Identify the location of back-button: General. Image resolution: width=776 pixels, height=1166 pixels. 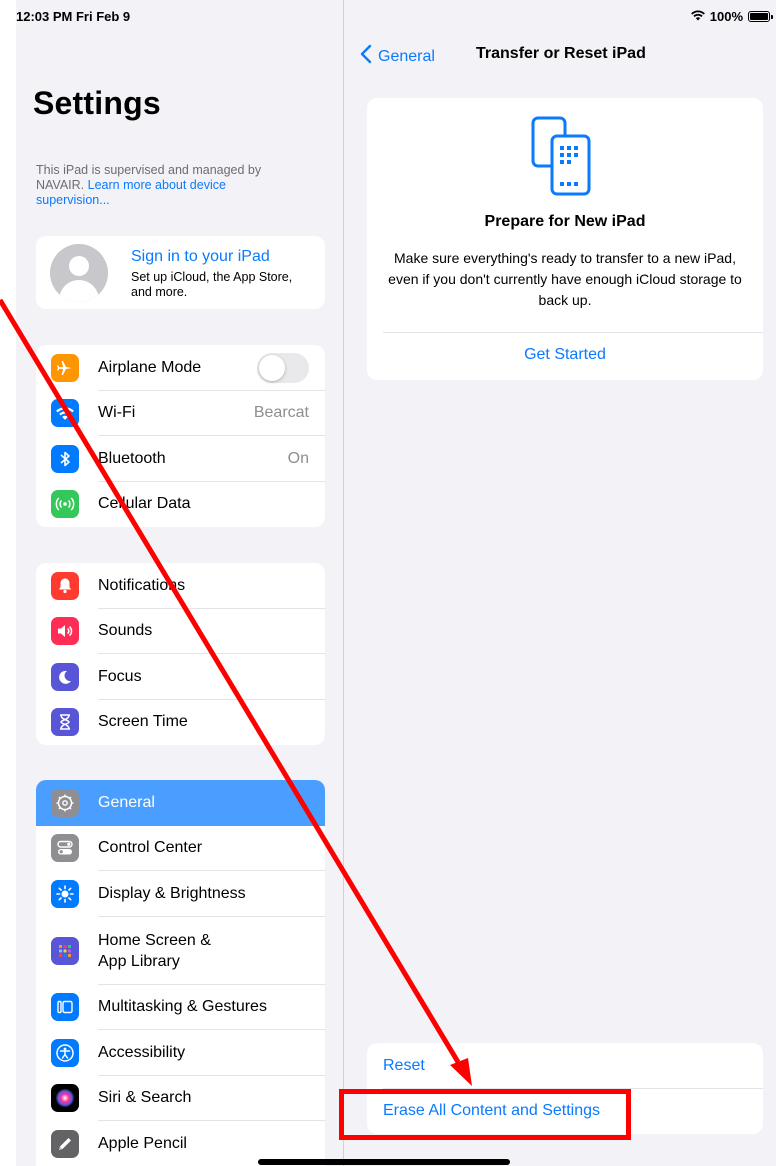
(397, 56).